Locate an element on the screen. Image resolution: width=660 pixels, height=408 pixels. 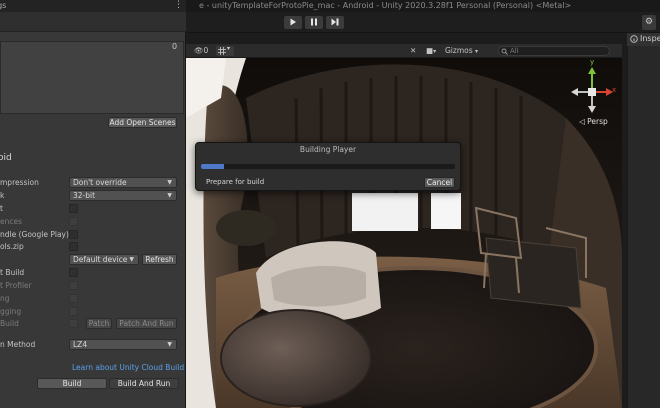
compression-method-dropdown: LZ4 ▼ is located at coordinates (123, 344).